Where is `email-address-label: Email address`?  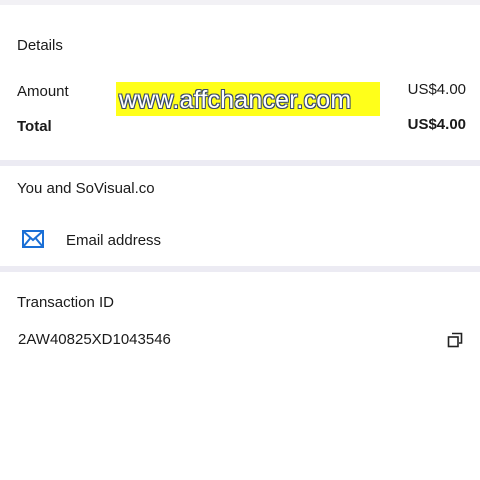
email-address-label: Email address is located at coordinates (114, 240).